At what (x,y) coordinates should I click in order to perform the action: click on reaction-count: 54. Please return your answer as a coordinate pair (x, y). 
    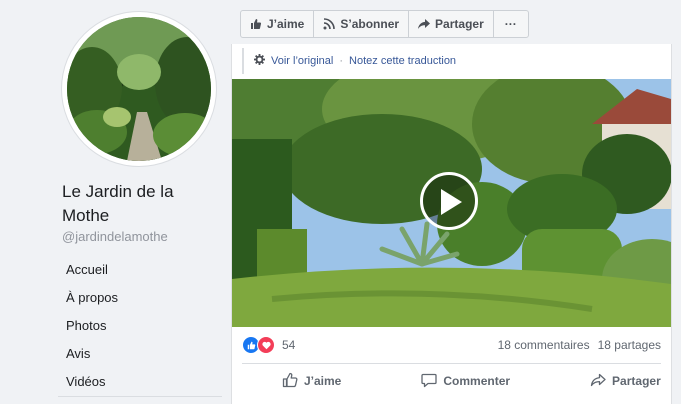
    Looking at the image, I should click on (289, 345).